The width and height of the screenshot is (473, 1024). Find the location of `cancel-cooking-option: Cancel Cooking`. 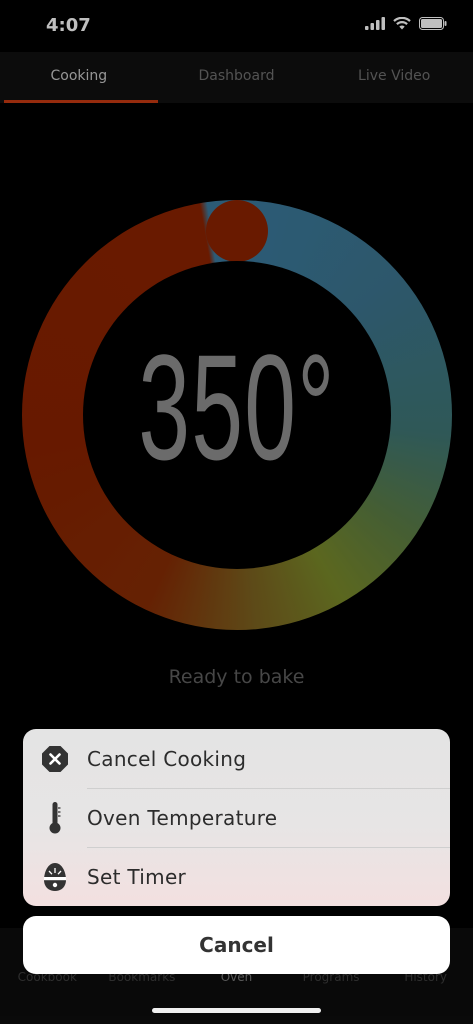

cancel-cooking-option: Cancel Cooking is located at coordinates (236, 758).